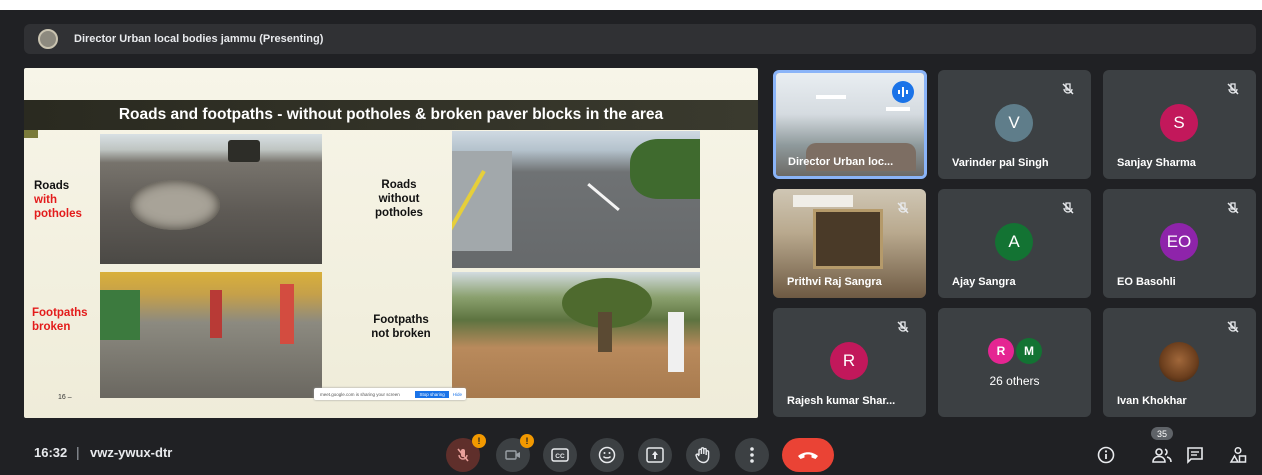  What do you see at coordinates (48, 39) in the screenshot?
I see `presenter-avatar` at bounding box center [48, 39].